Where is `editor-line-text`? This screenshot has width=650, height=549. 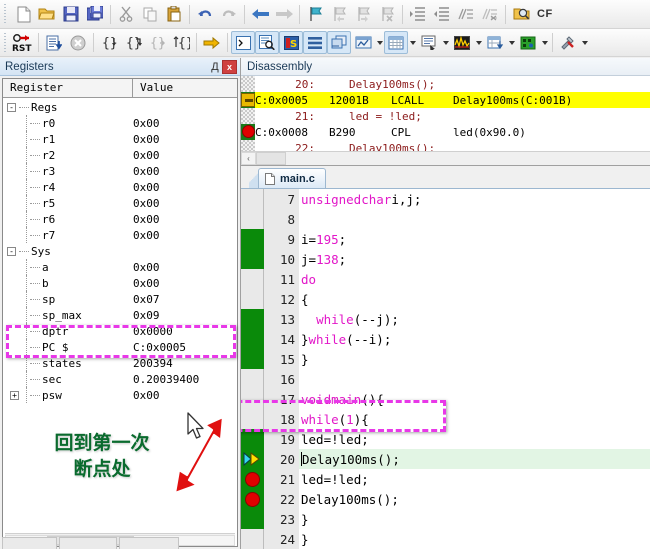
editor-line-text is located at coordinates (474, 379).